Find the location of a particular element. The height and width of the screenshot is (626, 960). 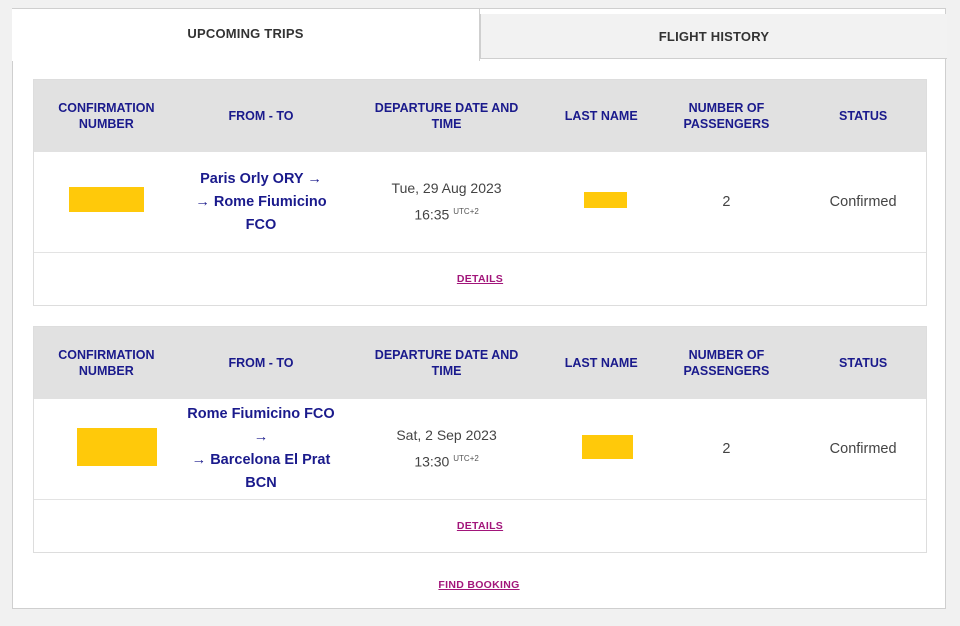

departure-date: Sat, 2 Sep 2023 is located at coordinates (446, 435).